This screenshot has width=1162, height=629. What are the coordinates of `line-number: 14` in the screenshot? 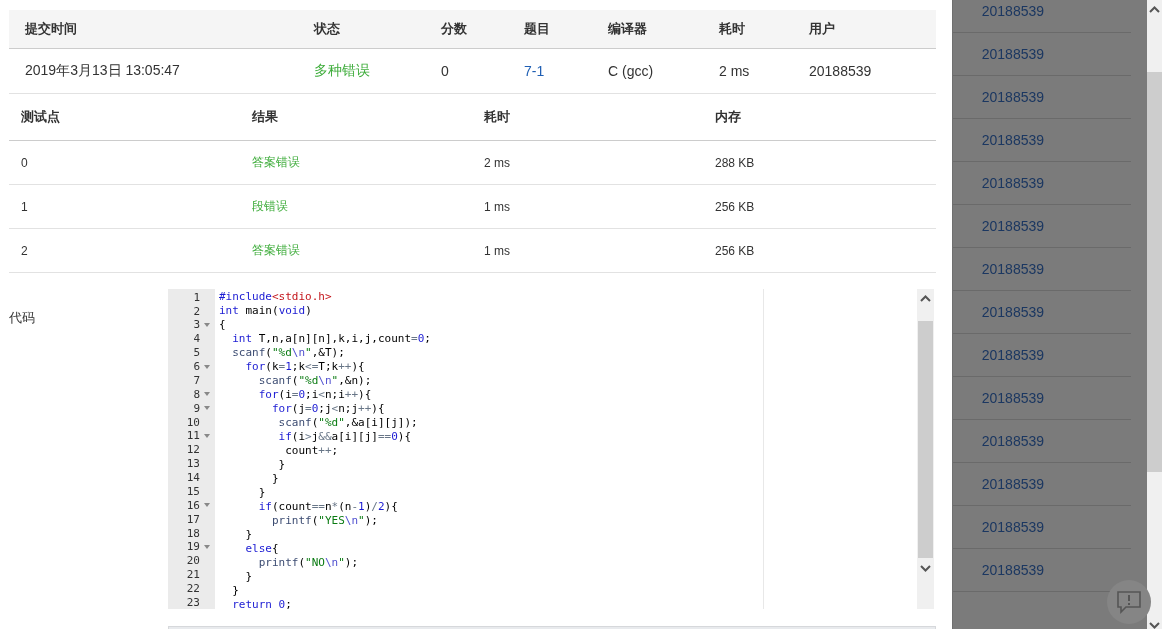 It's located at (193, 477).